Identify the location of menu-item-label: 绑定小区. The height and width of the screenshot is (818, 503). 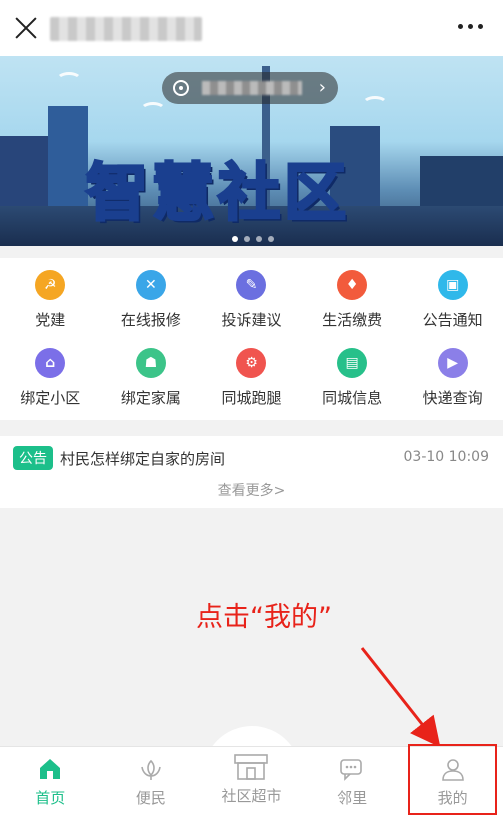
(50, 398).